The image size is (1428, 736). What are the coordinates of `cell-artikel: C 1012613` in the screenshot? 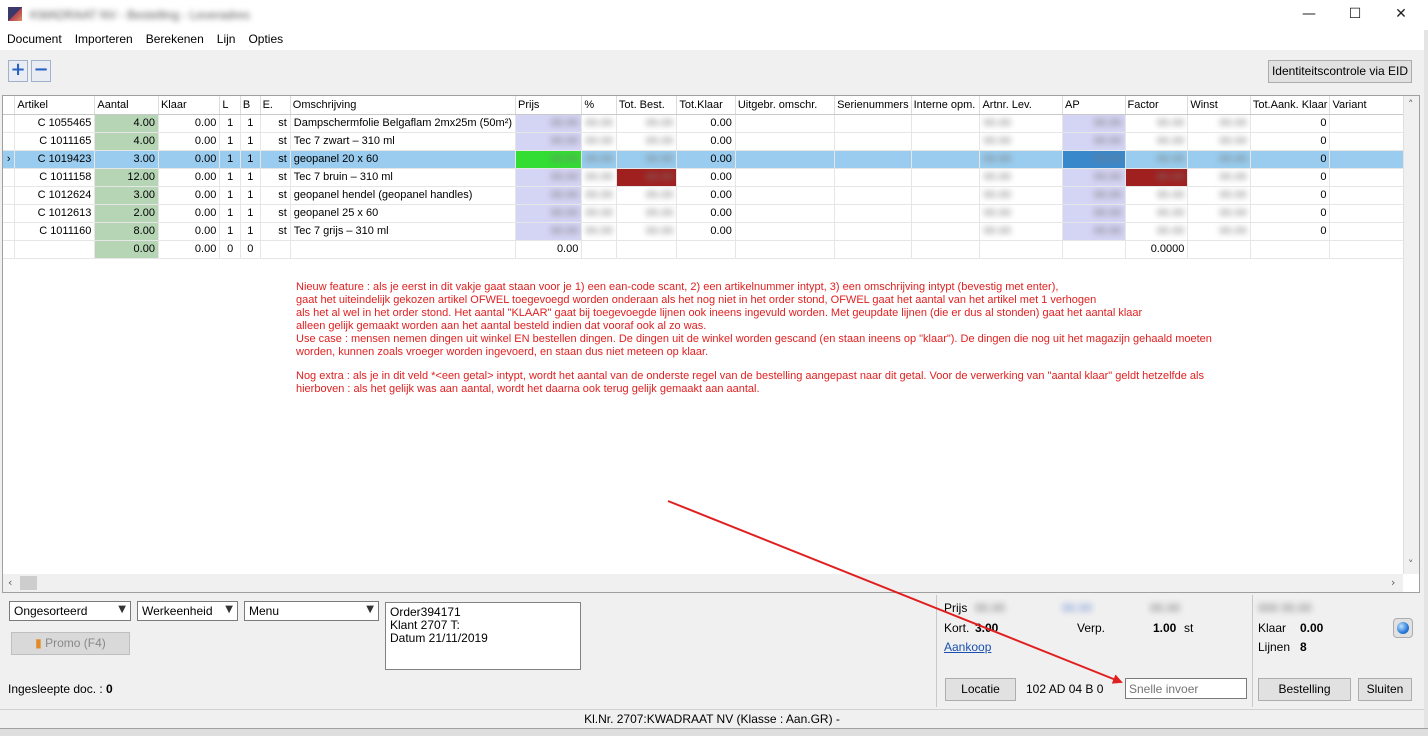 It's located at (55, 213).